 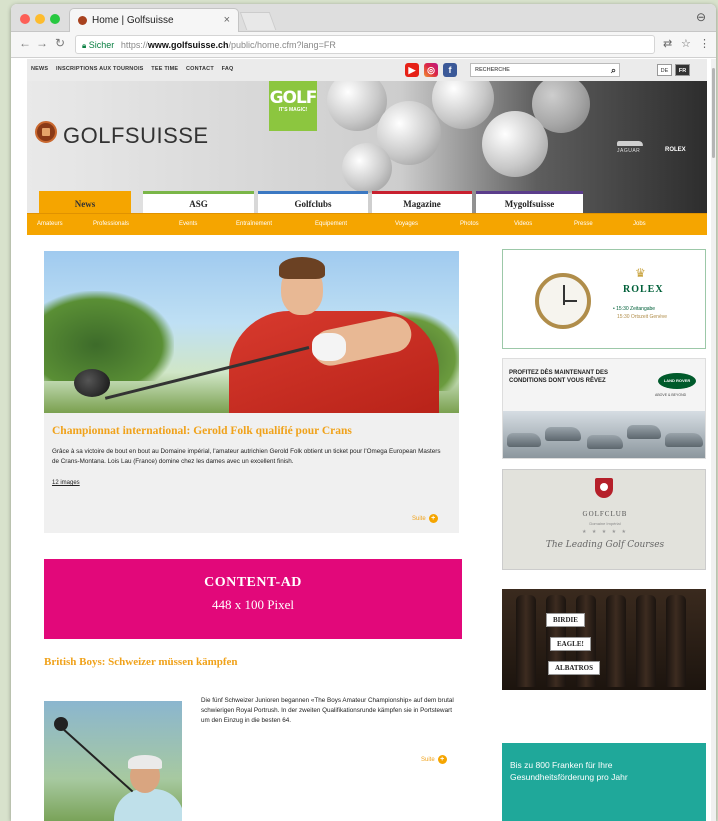 What do you see at coordinates (642, 317) in the screenshot?
I see `rolex-ad-line2: 15:30 Ortszeit Genève` at bounding box center [642, 317].